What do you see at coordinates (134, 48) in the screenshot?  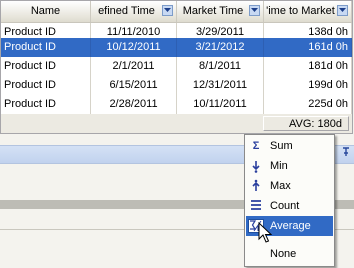 I see `cell-defined-time: 10/12/2011` at bounding box center [134, 48].